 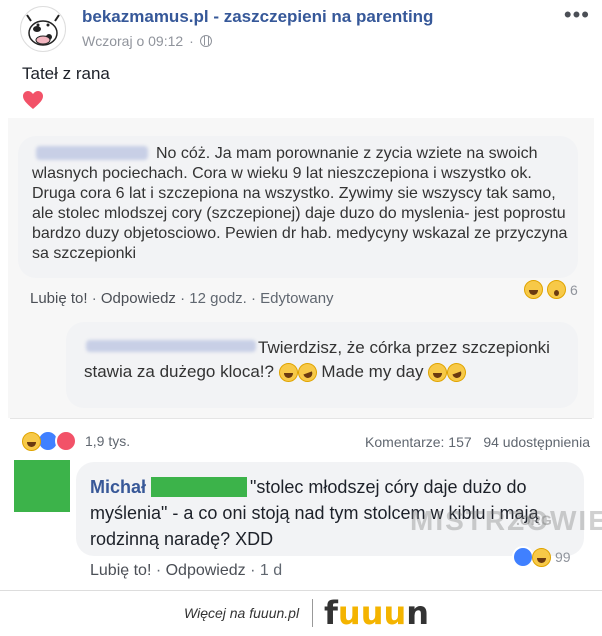 What do you see at coordinates (301, 613) in the screenshot?
I see `site-footer: Więcej na fuuun.pl fuuun` at bounding box center [301, 613].